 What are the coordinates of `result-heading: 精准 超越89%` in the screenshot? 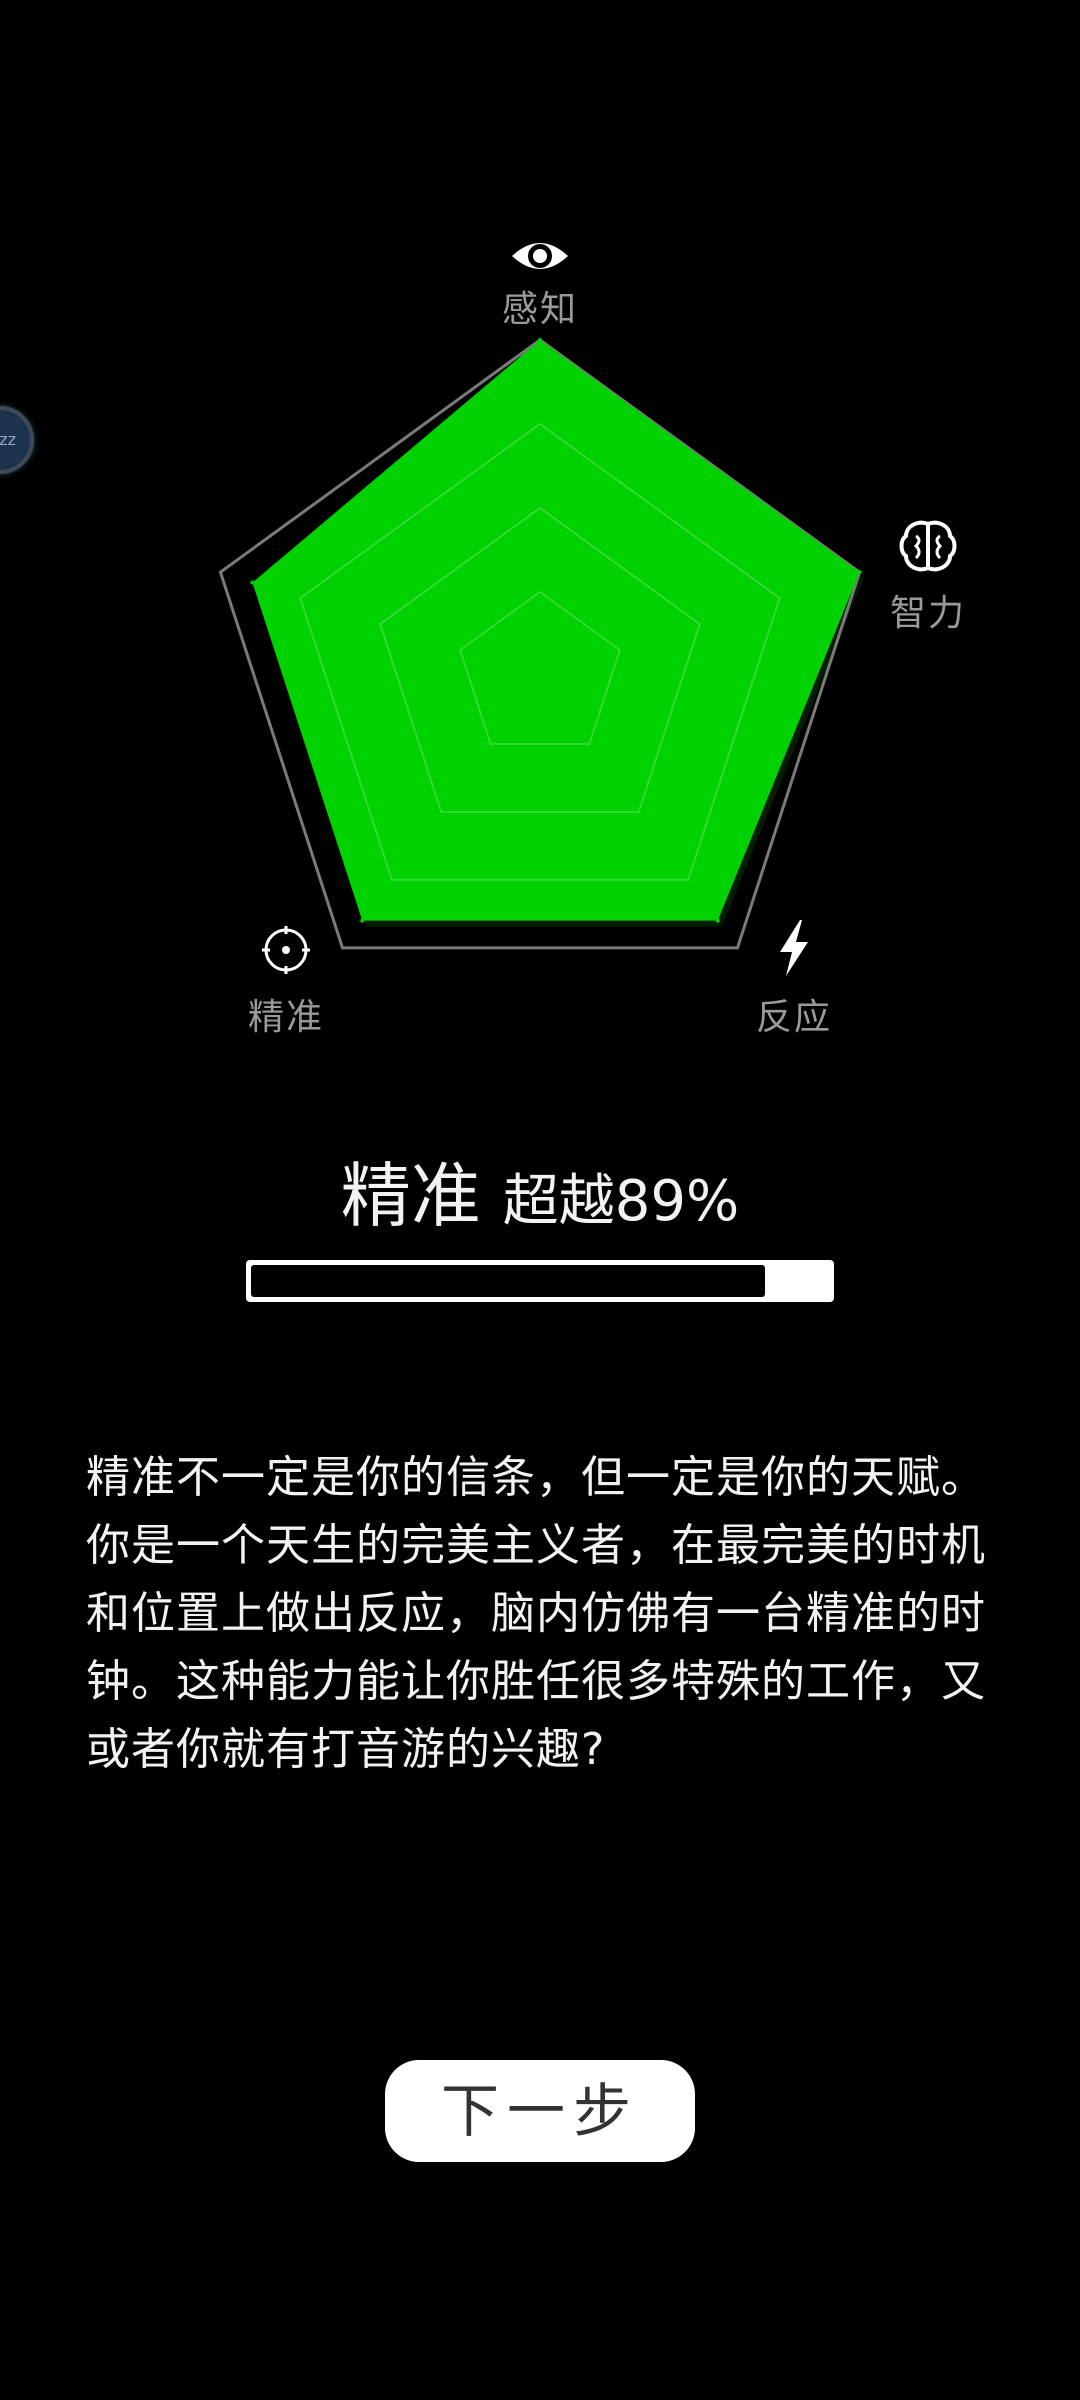 It's located at (540, 1190).